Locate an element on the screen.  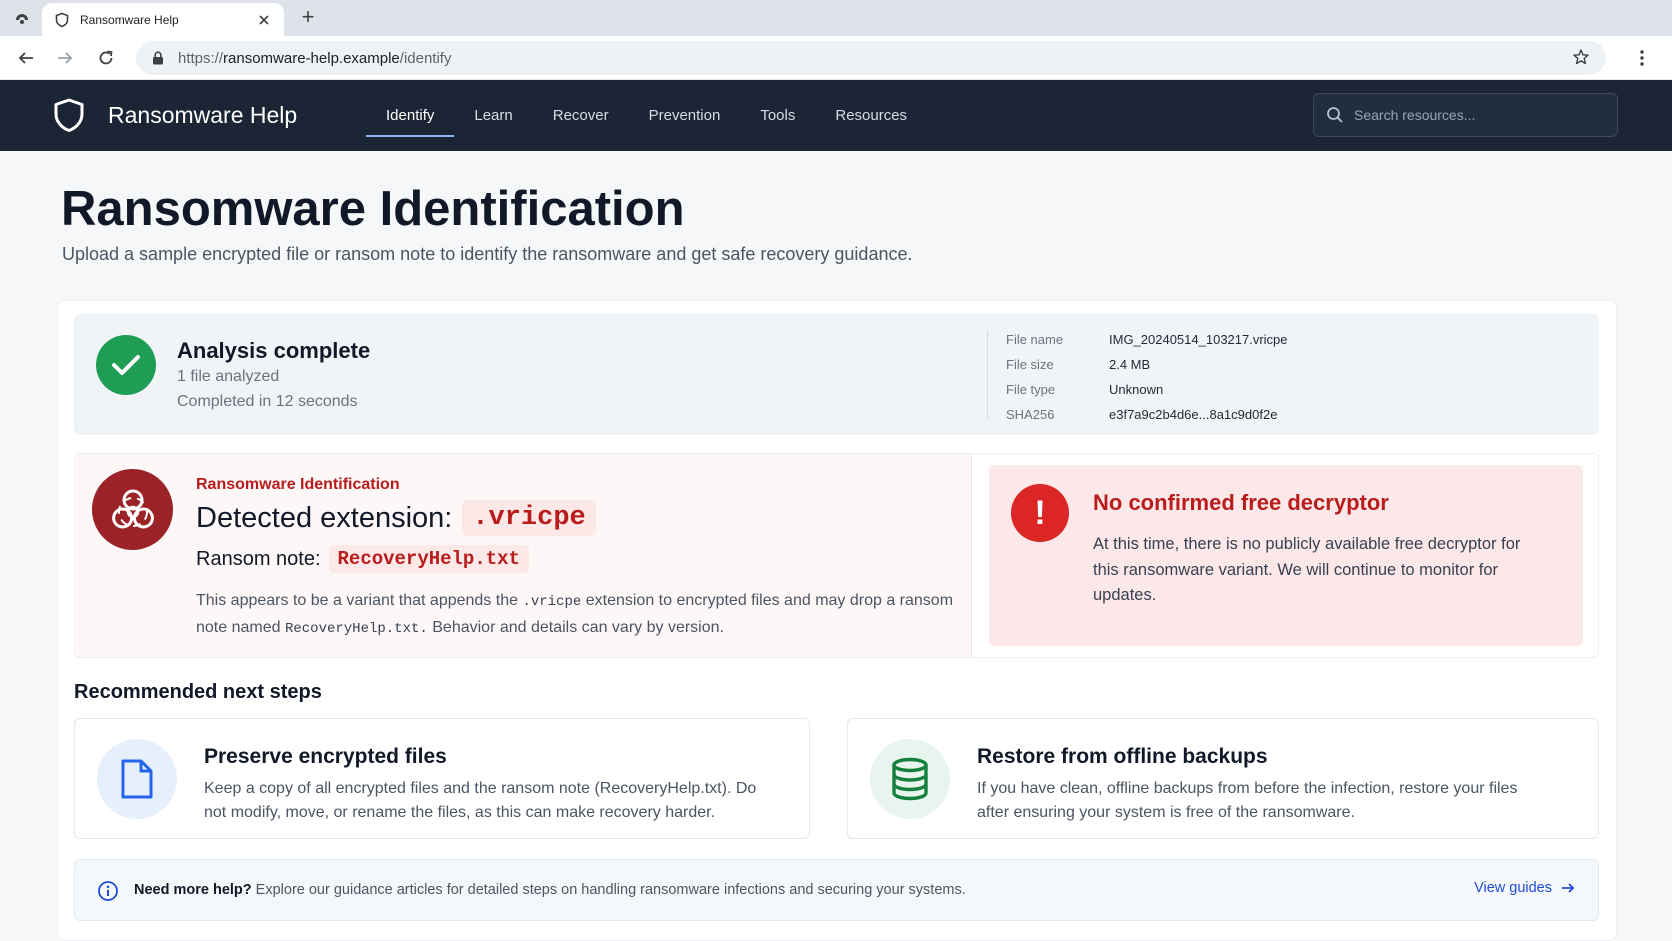
page-title: Ransomware Identification is located at coordinates (373, 209).